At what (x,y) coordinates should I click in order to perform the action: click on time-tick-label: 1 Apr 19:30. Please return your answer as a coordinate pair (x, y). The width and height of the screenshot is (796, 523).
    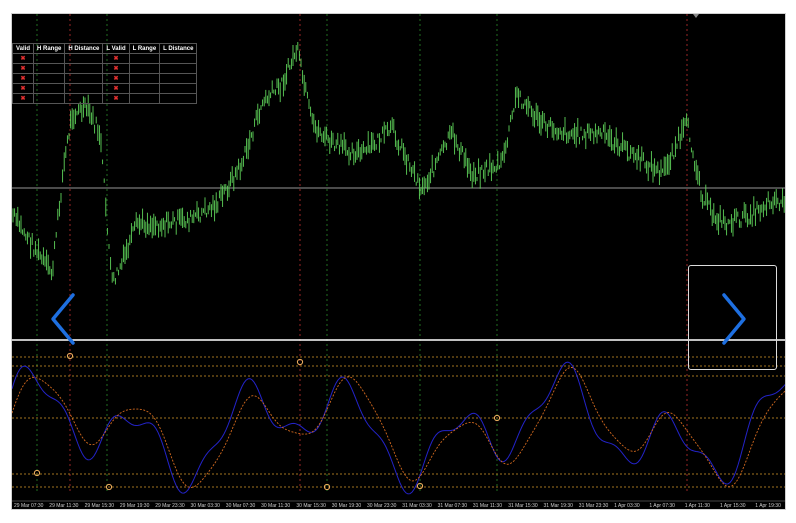
    Looking at the image, I should click on (768, 506).